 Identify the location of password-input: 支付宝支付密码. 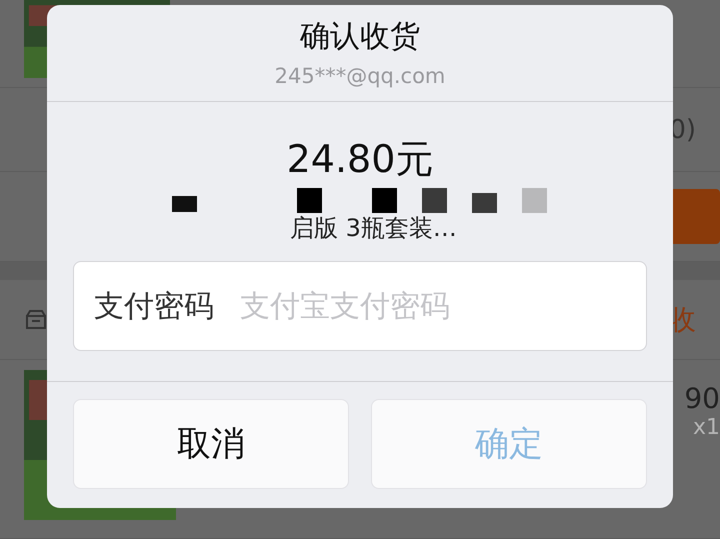
(432, 306).